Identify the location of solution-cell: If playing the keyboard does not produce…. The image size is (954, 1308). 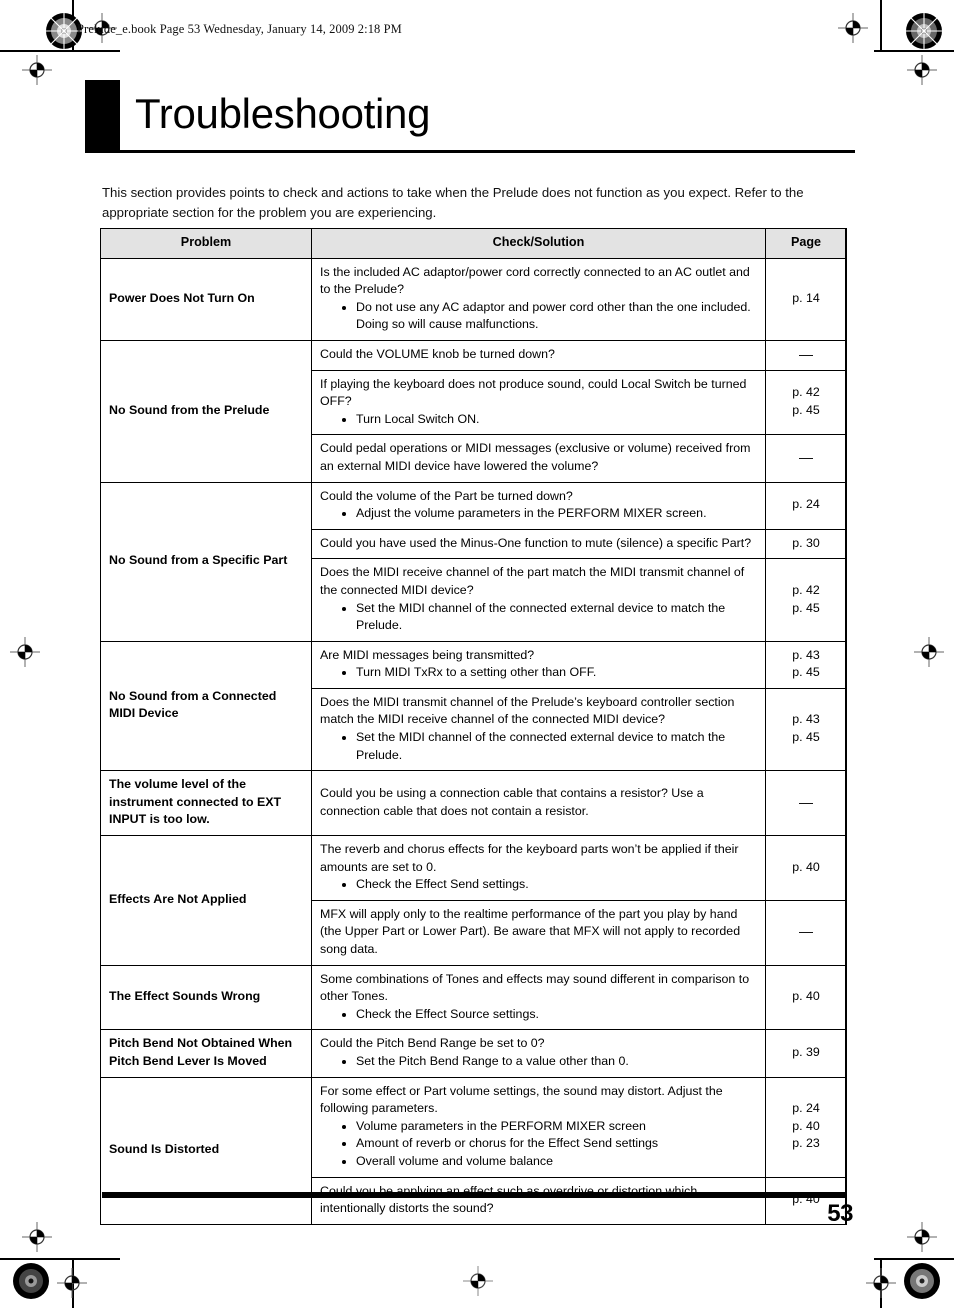
(538, 402).